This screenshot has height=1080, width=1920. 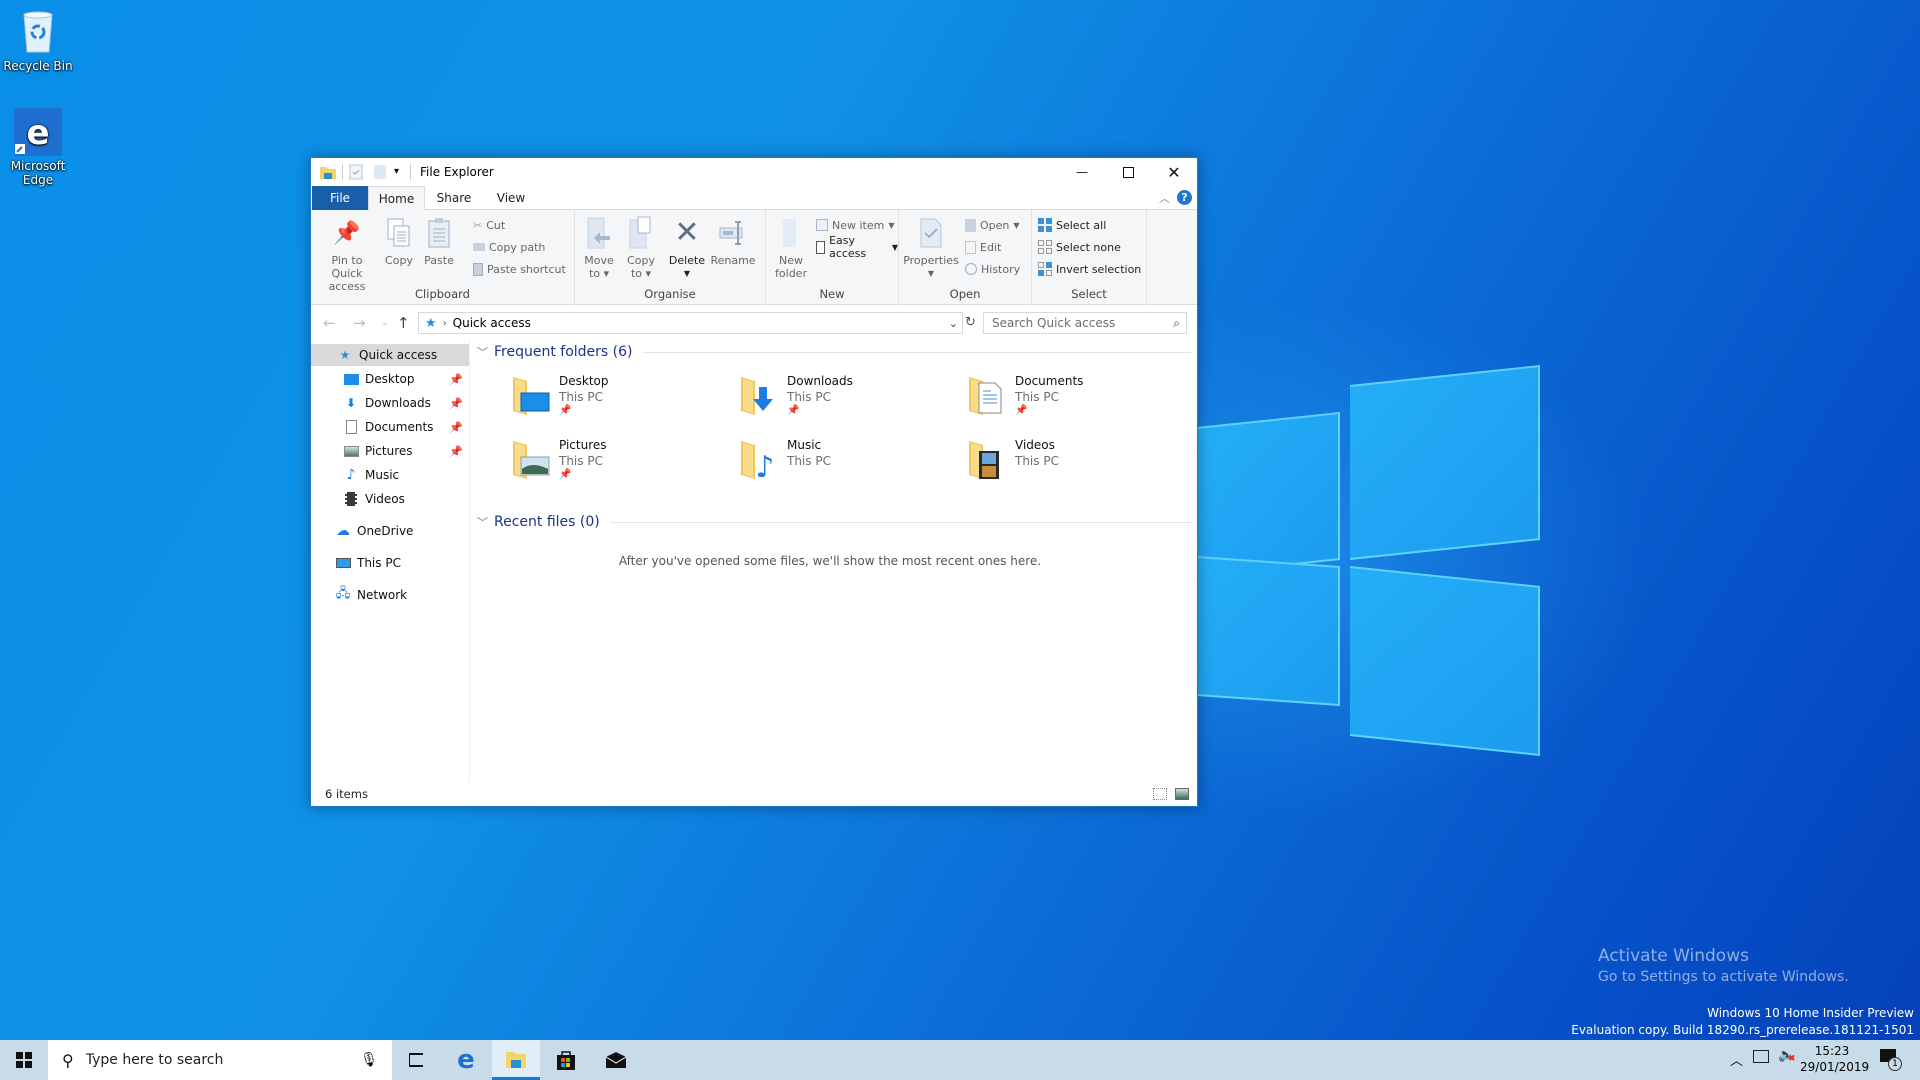 I want to click on copy-path-button: Copy path, so click(x=509, y=247).